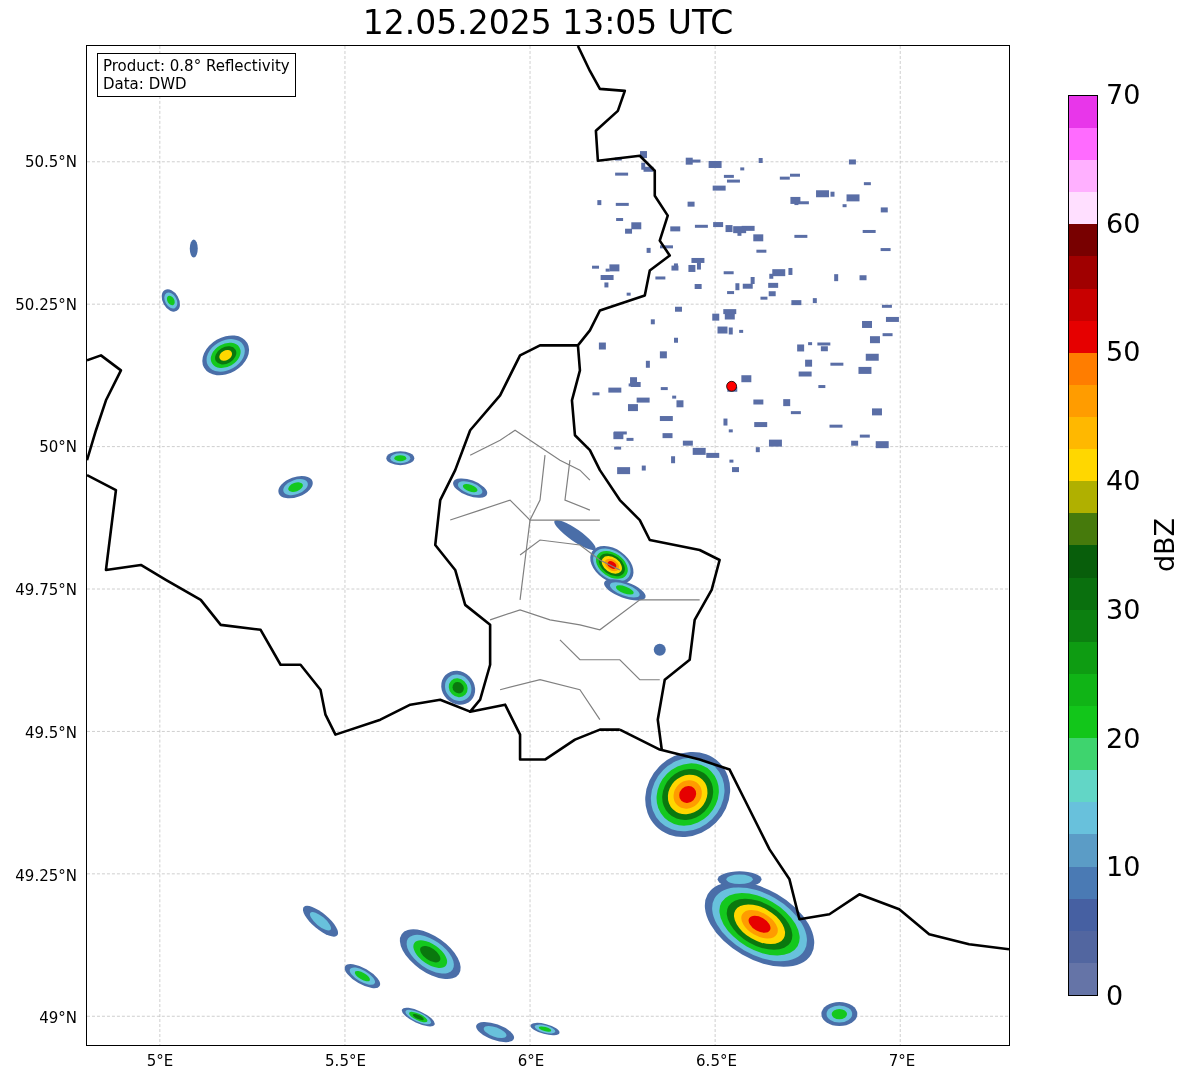 Image resolution: width=1202 pixels, height=1081 pixels. What do you see at coordinates (1123, 481) in the screenshot?
I see `colorbar-tick-label: 40` at bounding box center [1123, 481].